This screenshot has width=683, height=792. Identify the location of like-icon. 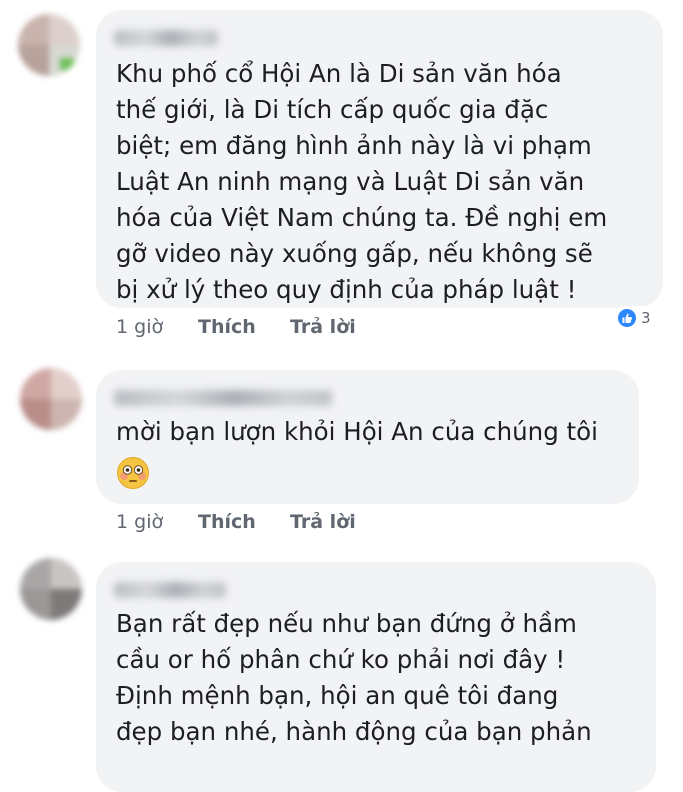
(627, 318).